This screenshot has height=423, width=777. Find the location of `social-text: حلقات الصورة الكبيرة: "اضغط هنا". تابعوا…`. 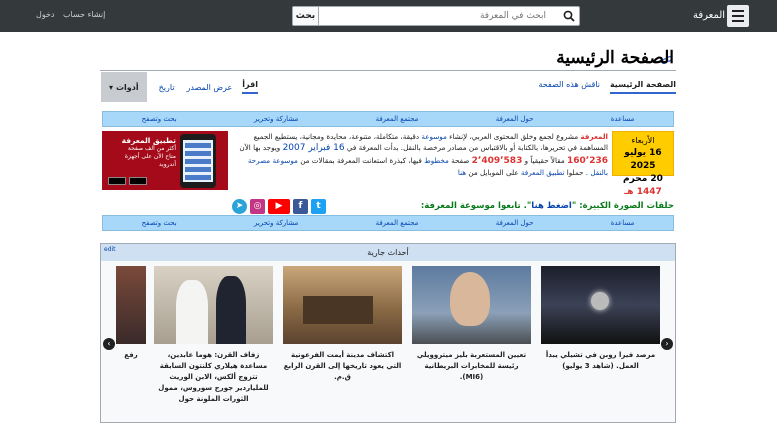

social-text: حلقات الصورة الكبيرة: "اضغط هنا". تابعوا… is located at coordinates (547, 206).